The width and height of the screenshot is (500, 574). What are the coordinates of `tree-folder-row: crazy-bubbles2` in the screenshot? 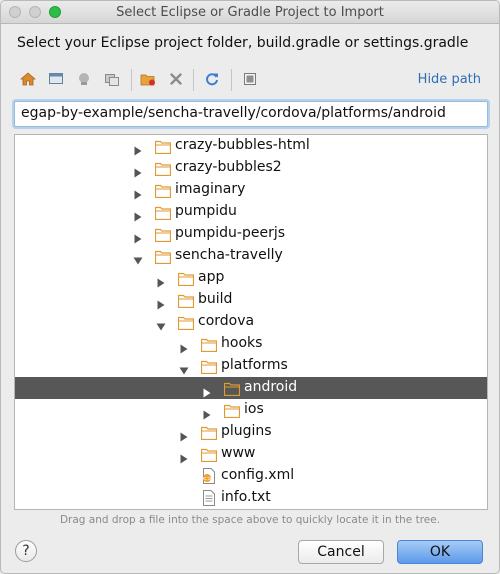 It's located at (251, 168).